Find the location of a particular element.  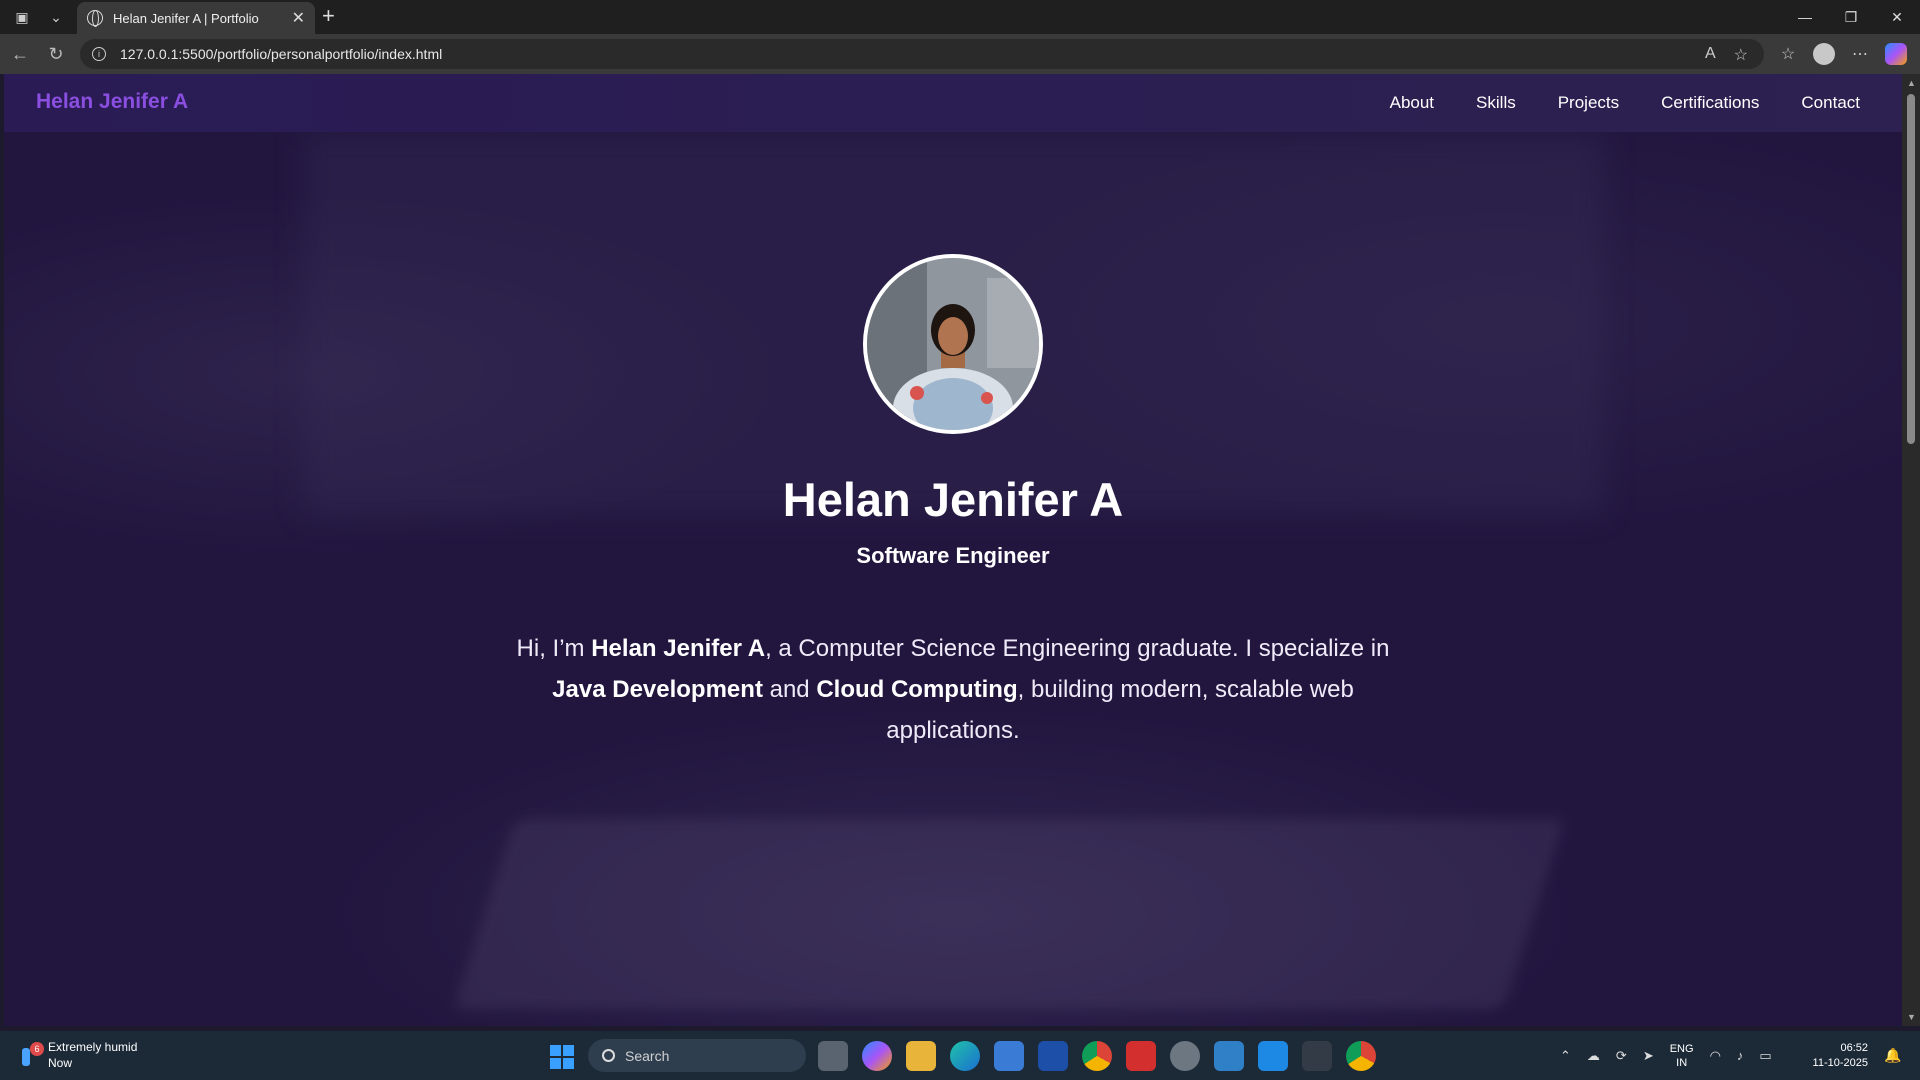

onedrive-cloud-icon: ☁ is located at coordinates (1593, 1056).